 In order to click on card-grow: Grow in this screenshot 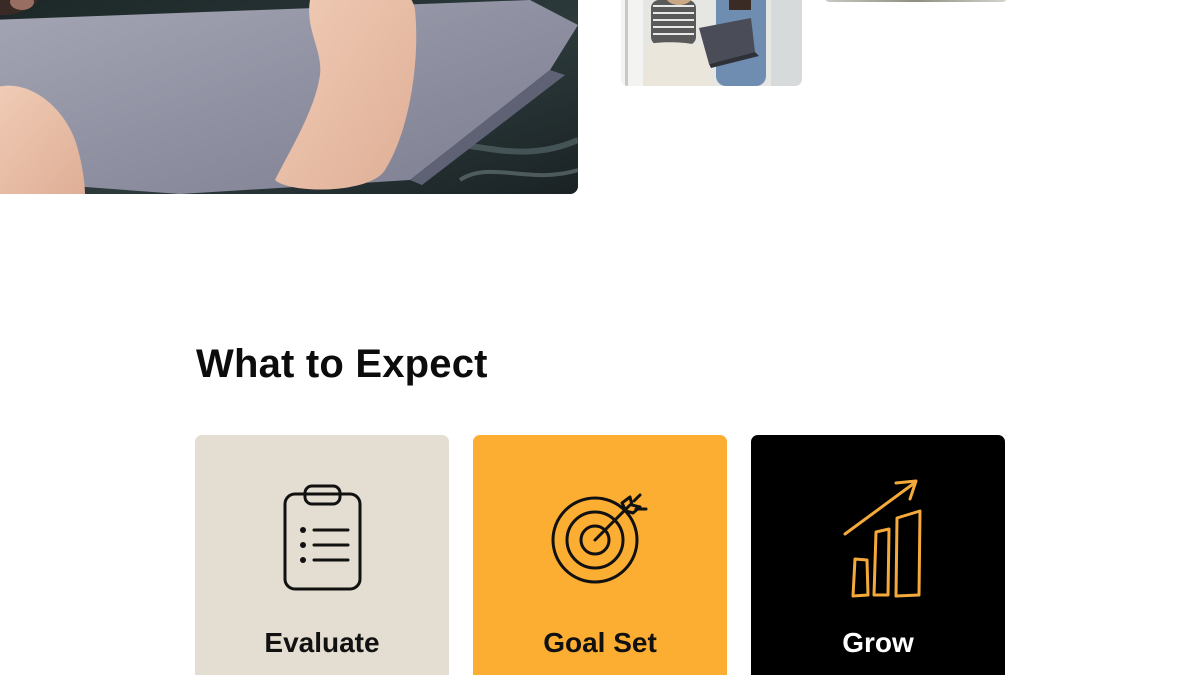, I will do `click(878, 555)`.